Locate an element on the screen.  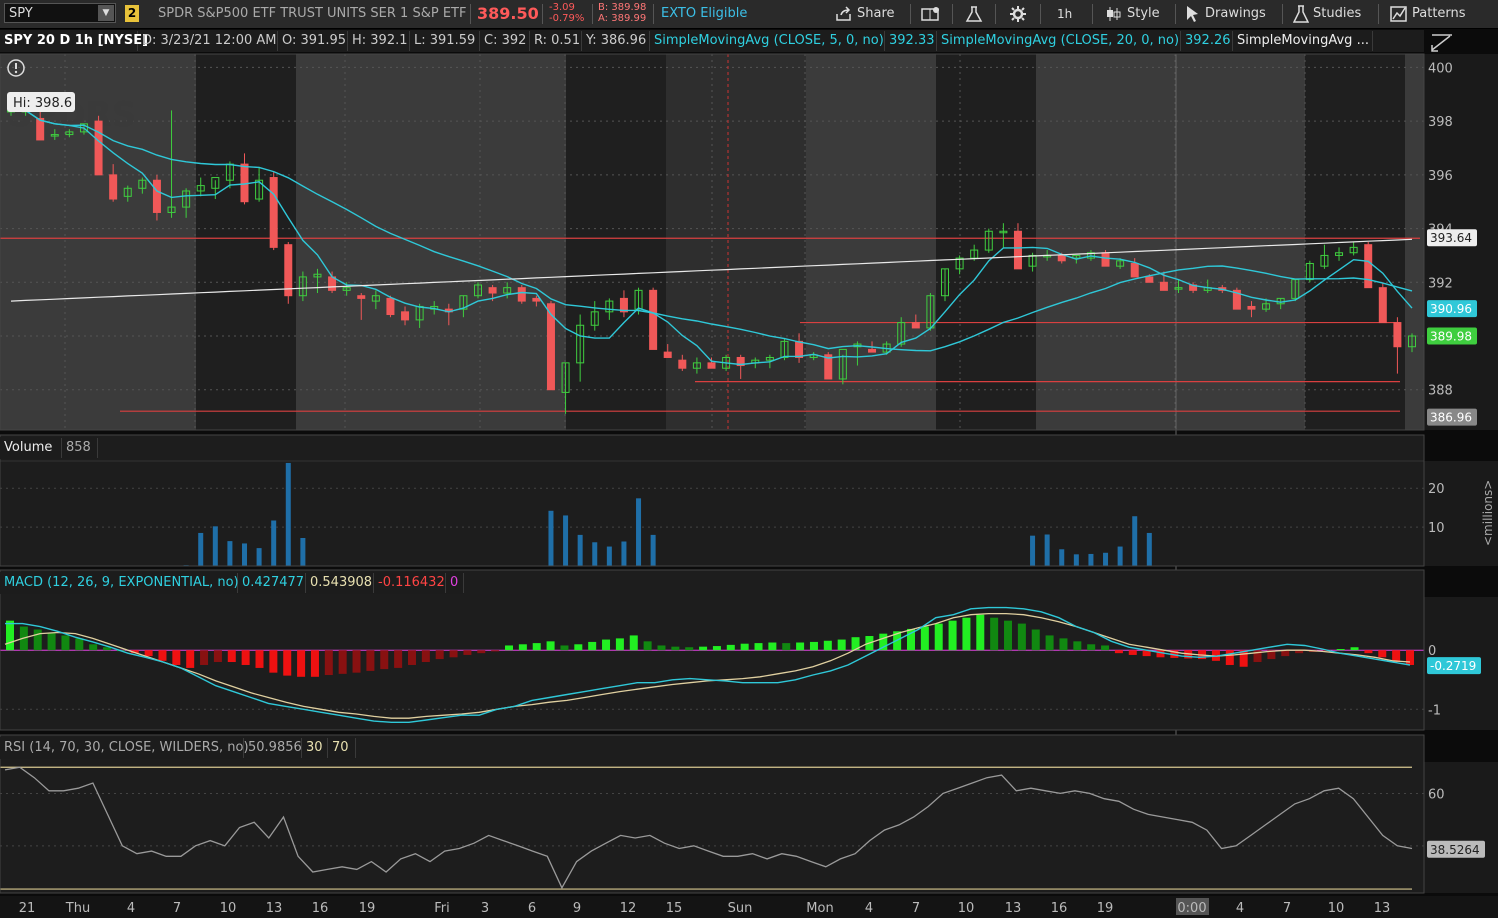
expand-chart-icon is located at coordinates (1441, 43).